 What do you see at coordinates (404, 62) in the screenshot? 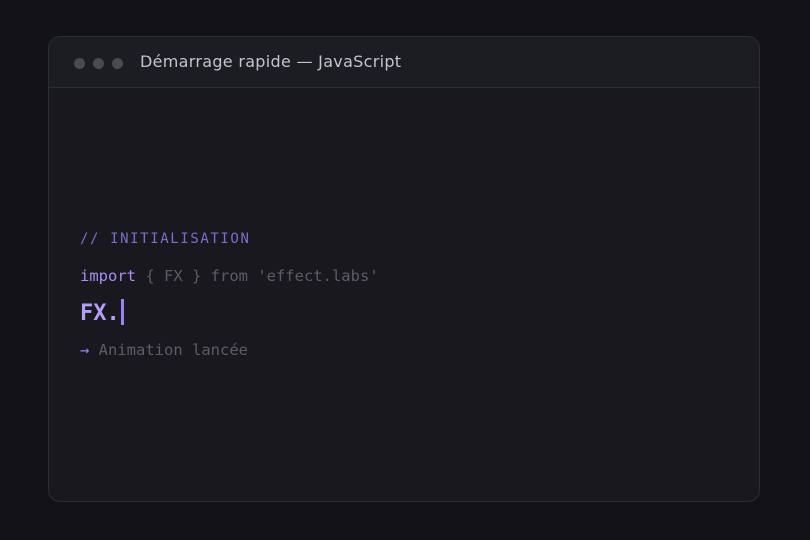
I see `window-titlebar: Démarrage rapide — JavaScript` at bounding box center [404, 62].